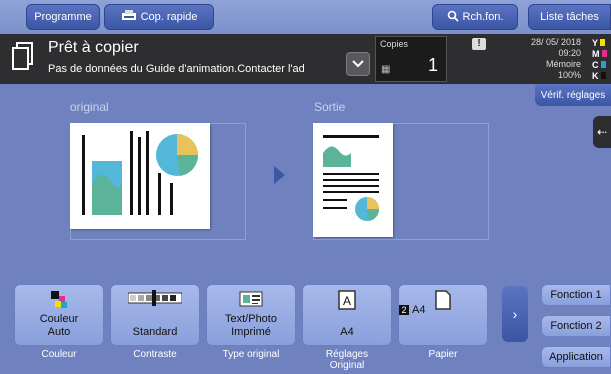 Image resolution: width=611 pixels, height=374 pixels. I want to click on original-type-value: Text/Photo Imprimé, so click(251, 325).